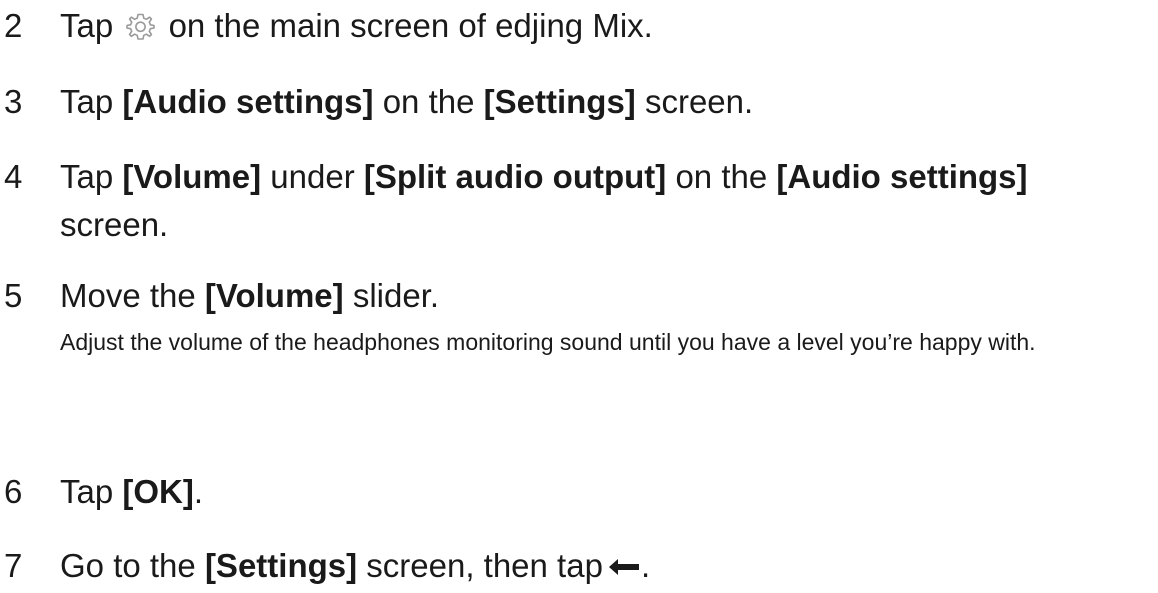 The width and height of the screenshot is (1158, 593). Describe the element at coordinates (312, 176) in the screenshot. I see `step-text-part: under` at that location.